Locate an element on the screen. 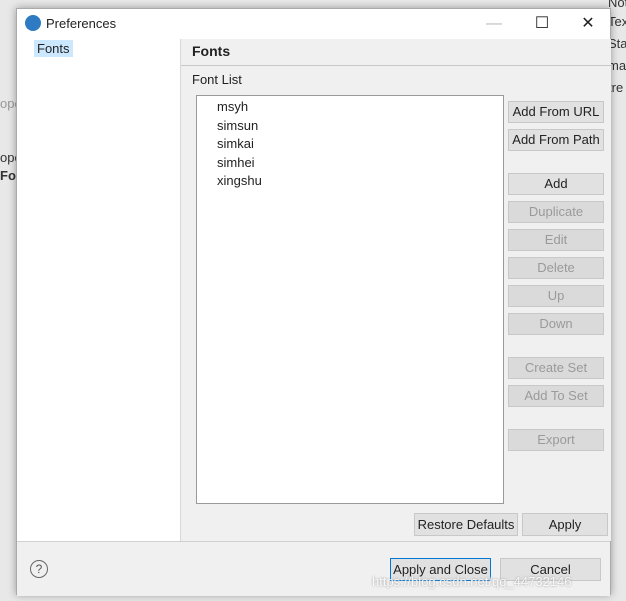 Image resolution: width=626 pixels, height=601 pixels. restore-defaults-button: Restore Defaults is located at coordinates (466, 524).